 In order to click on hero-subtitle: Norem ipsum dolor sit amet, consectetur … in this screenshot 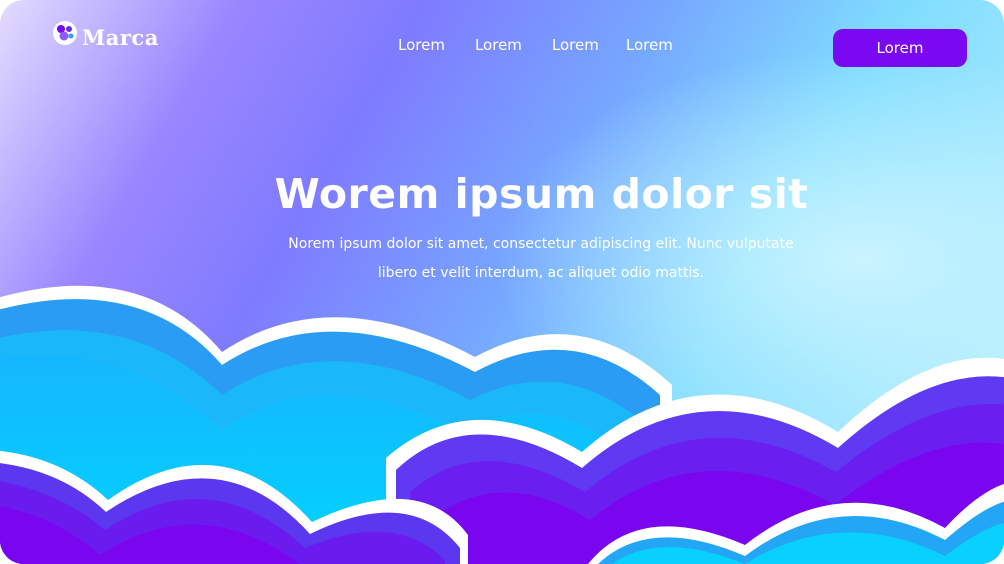, I will do `click(541, 258)`.